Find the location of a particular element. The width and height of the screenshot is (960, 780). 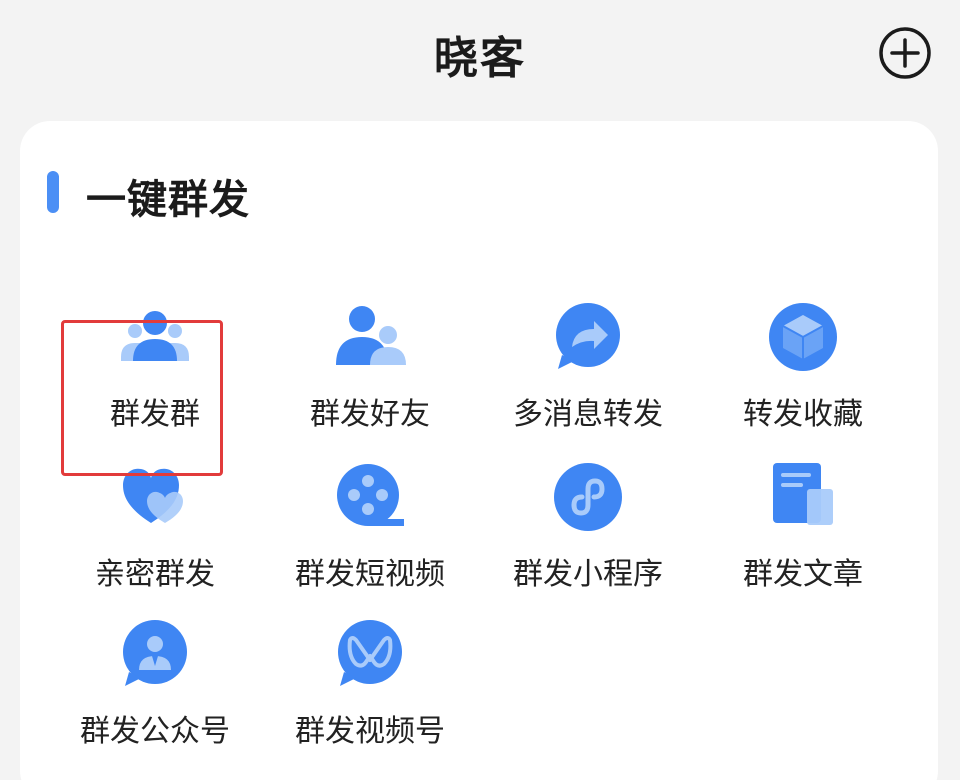

cube-icon is located at coordinates (803, 337).